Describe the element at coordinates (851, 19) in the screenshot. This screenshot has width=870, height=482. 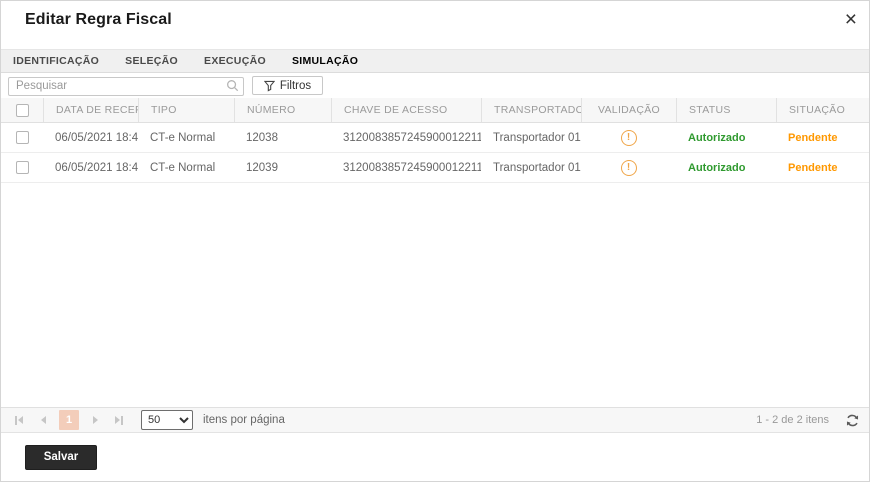
I see `close-icon: ×` at that location.